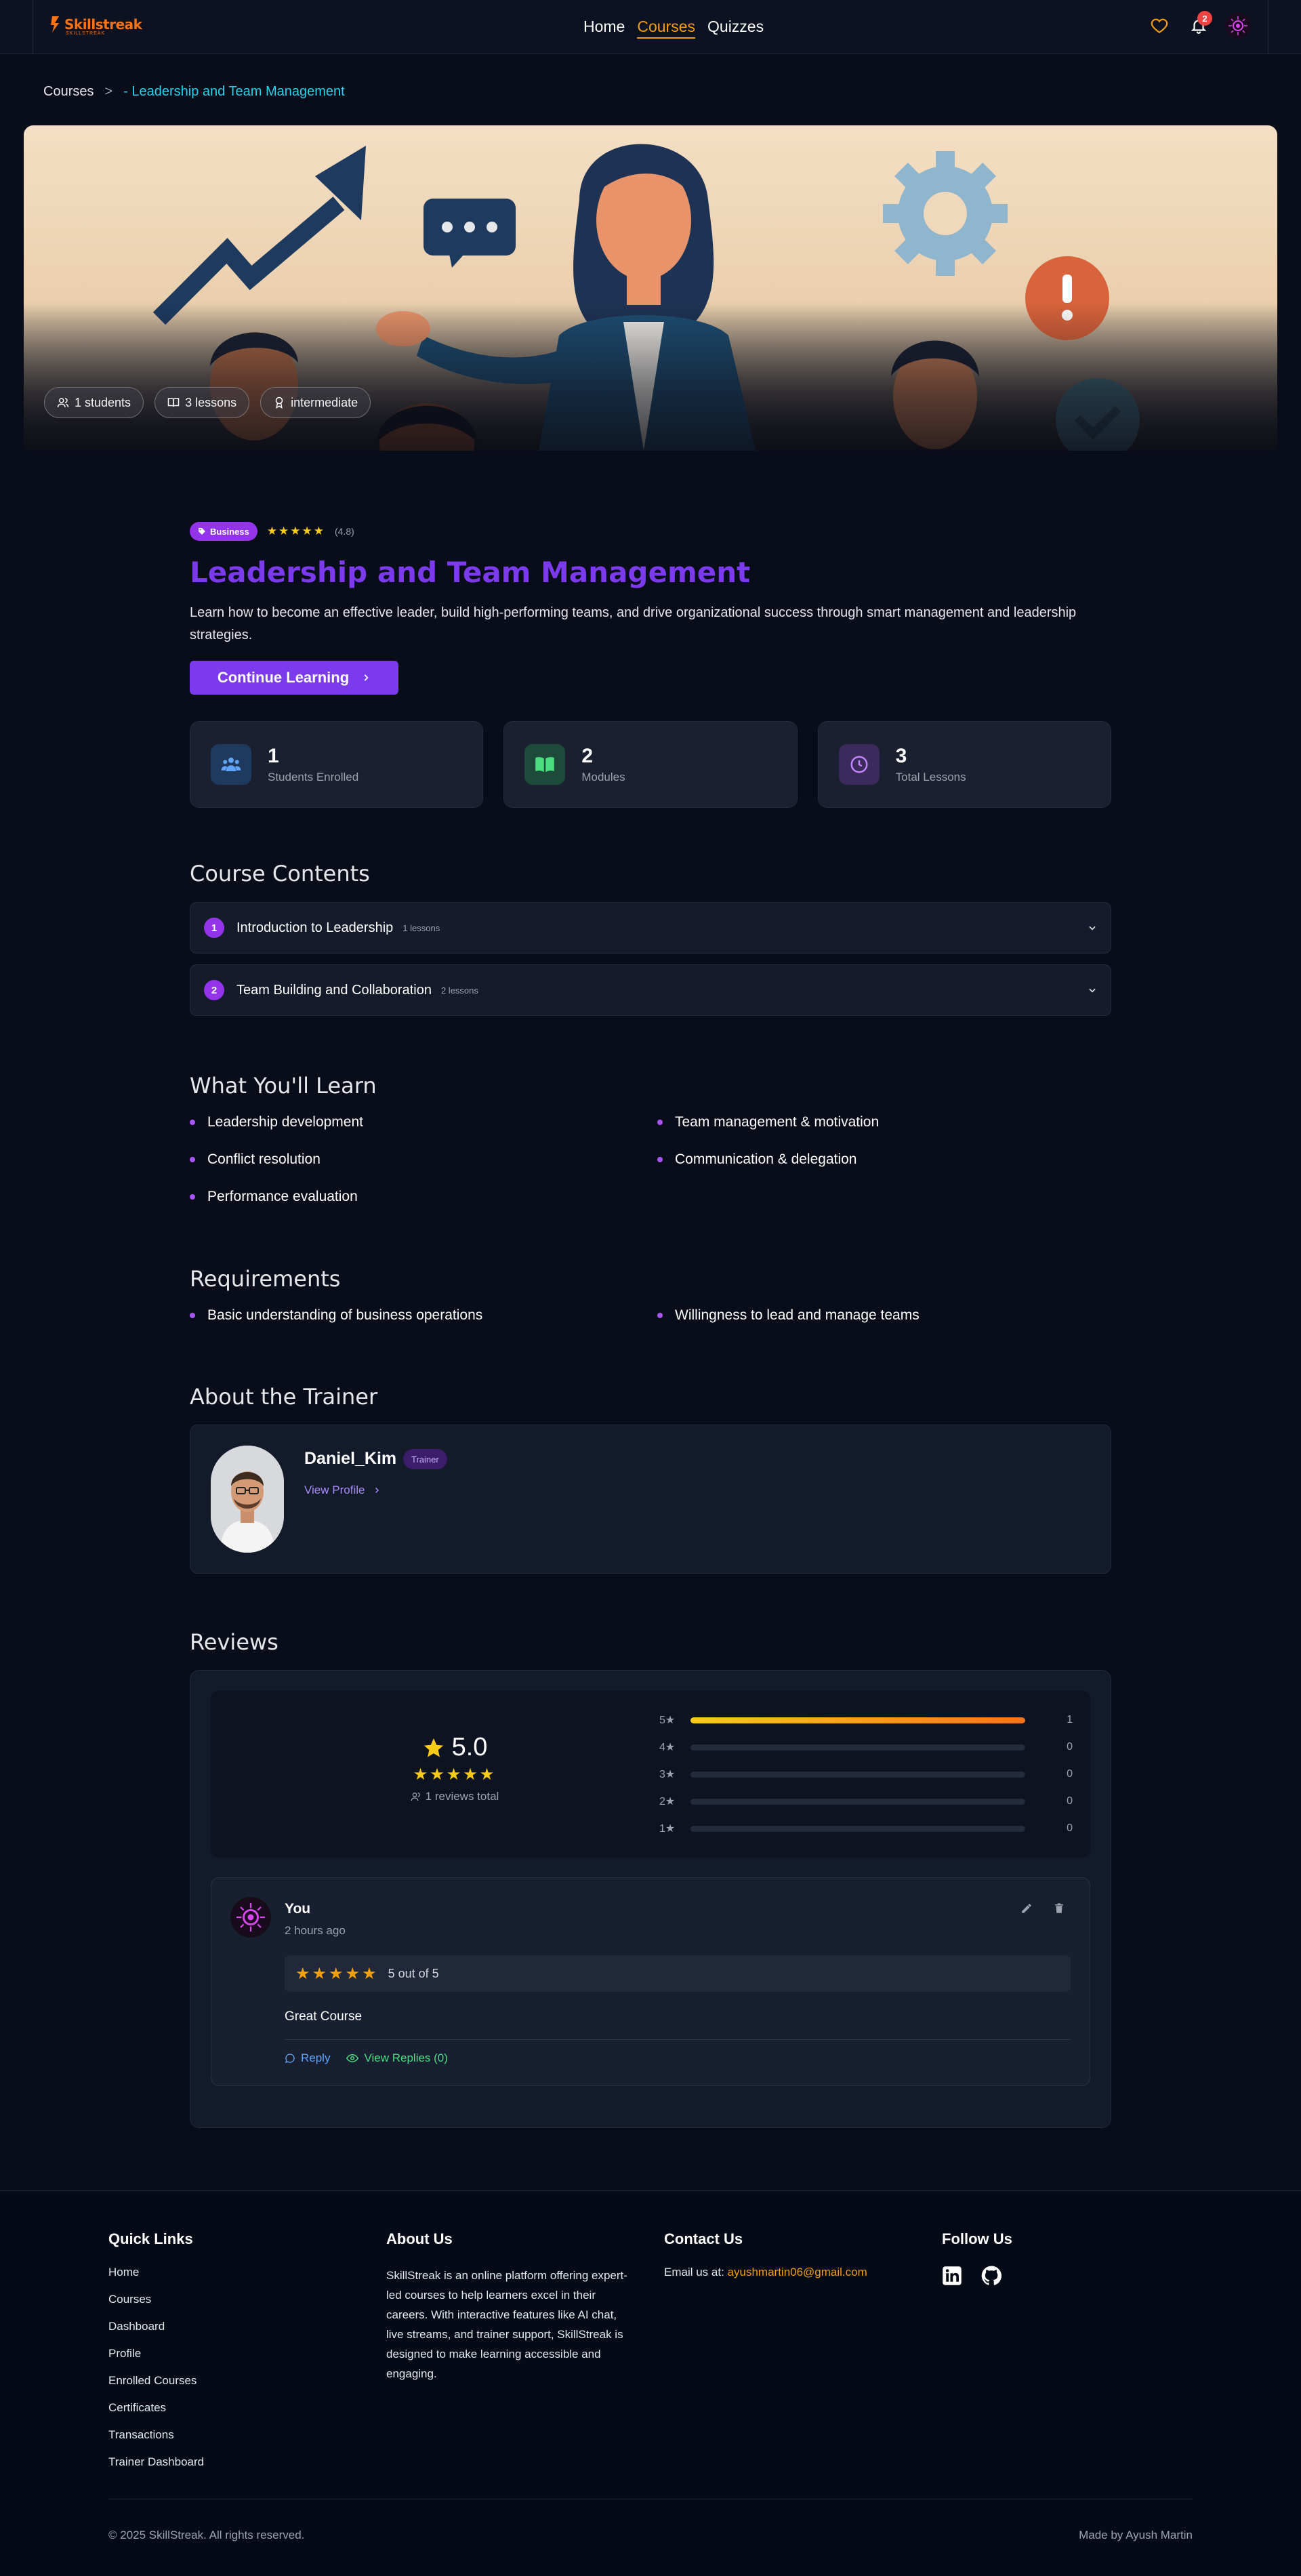 This screenshot has height=2576, width=1301. What do you see at coordinates (156, 2280) in the screenshot?
I see `footer-link-home: Home` at bounding box center [156, 2280].